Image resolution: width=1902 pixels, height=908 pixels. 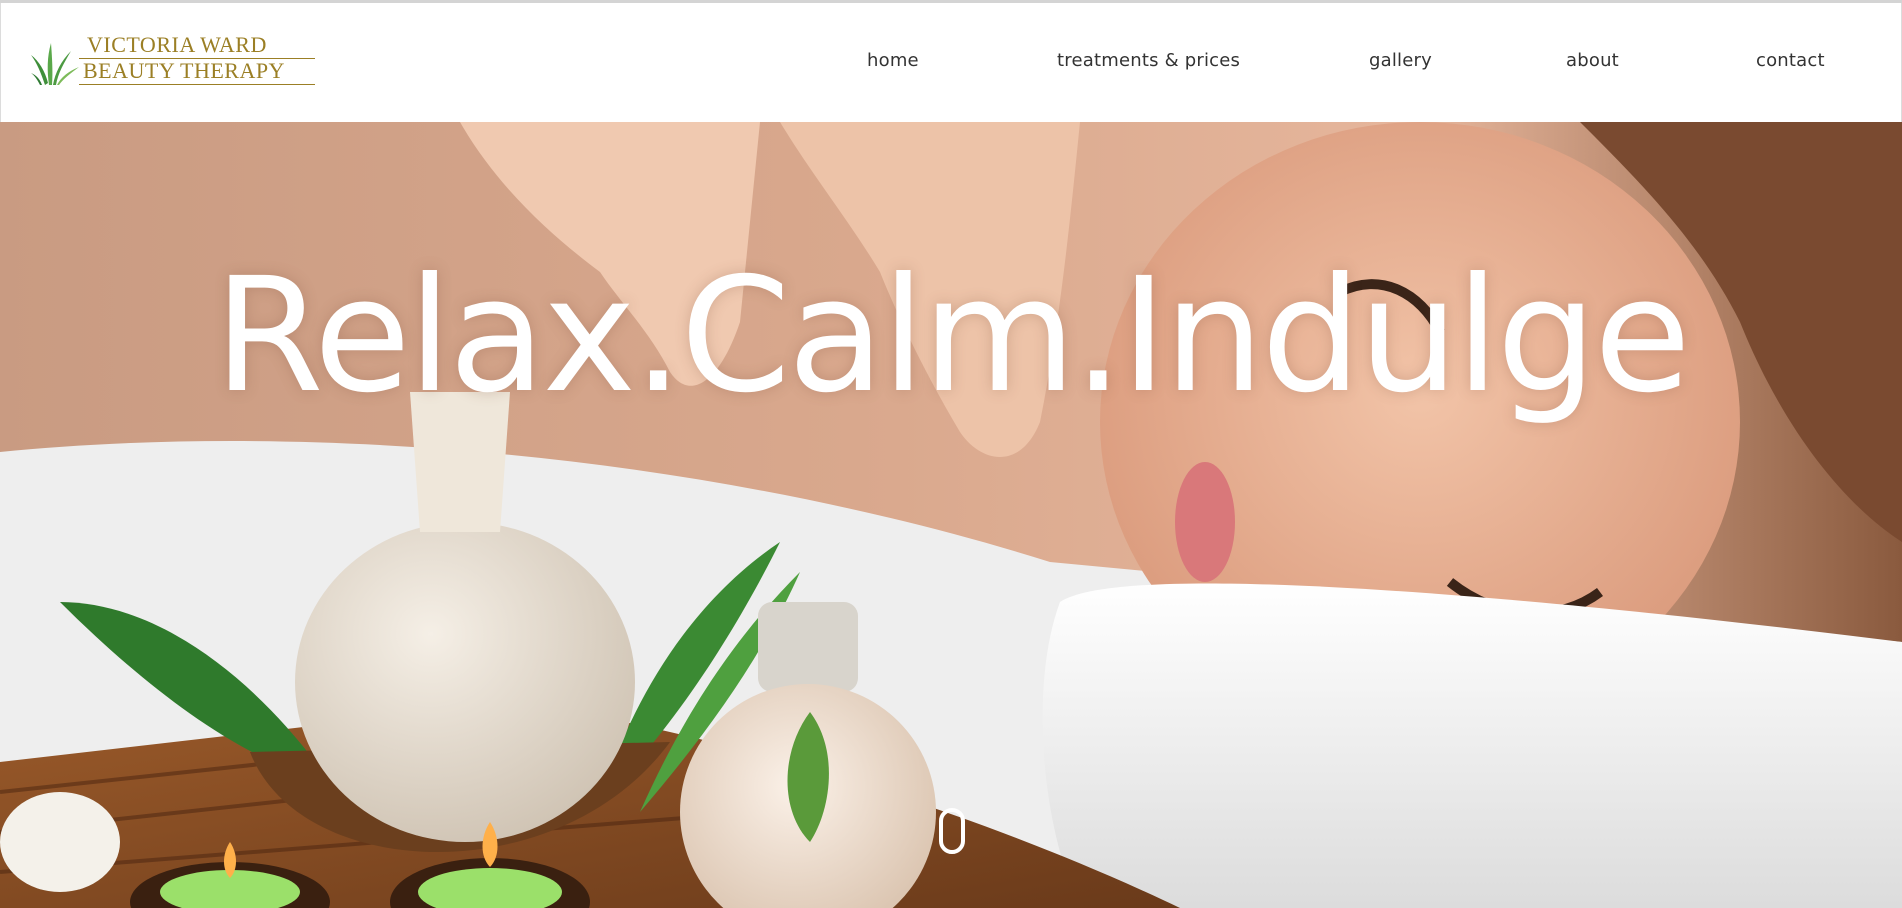 I want to click on mouse-scroll-icon, so click(x=952, y=831).